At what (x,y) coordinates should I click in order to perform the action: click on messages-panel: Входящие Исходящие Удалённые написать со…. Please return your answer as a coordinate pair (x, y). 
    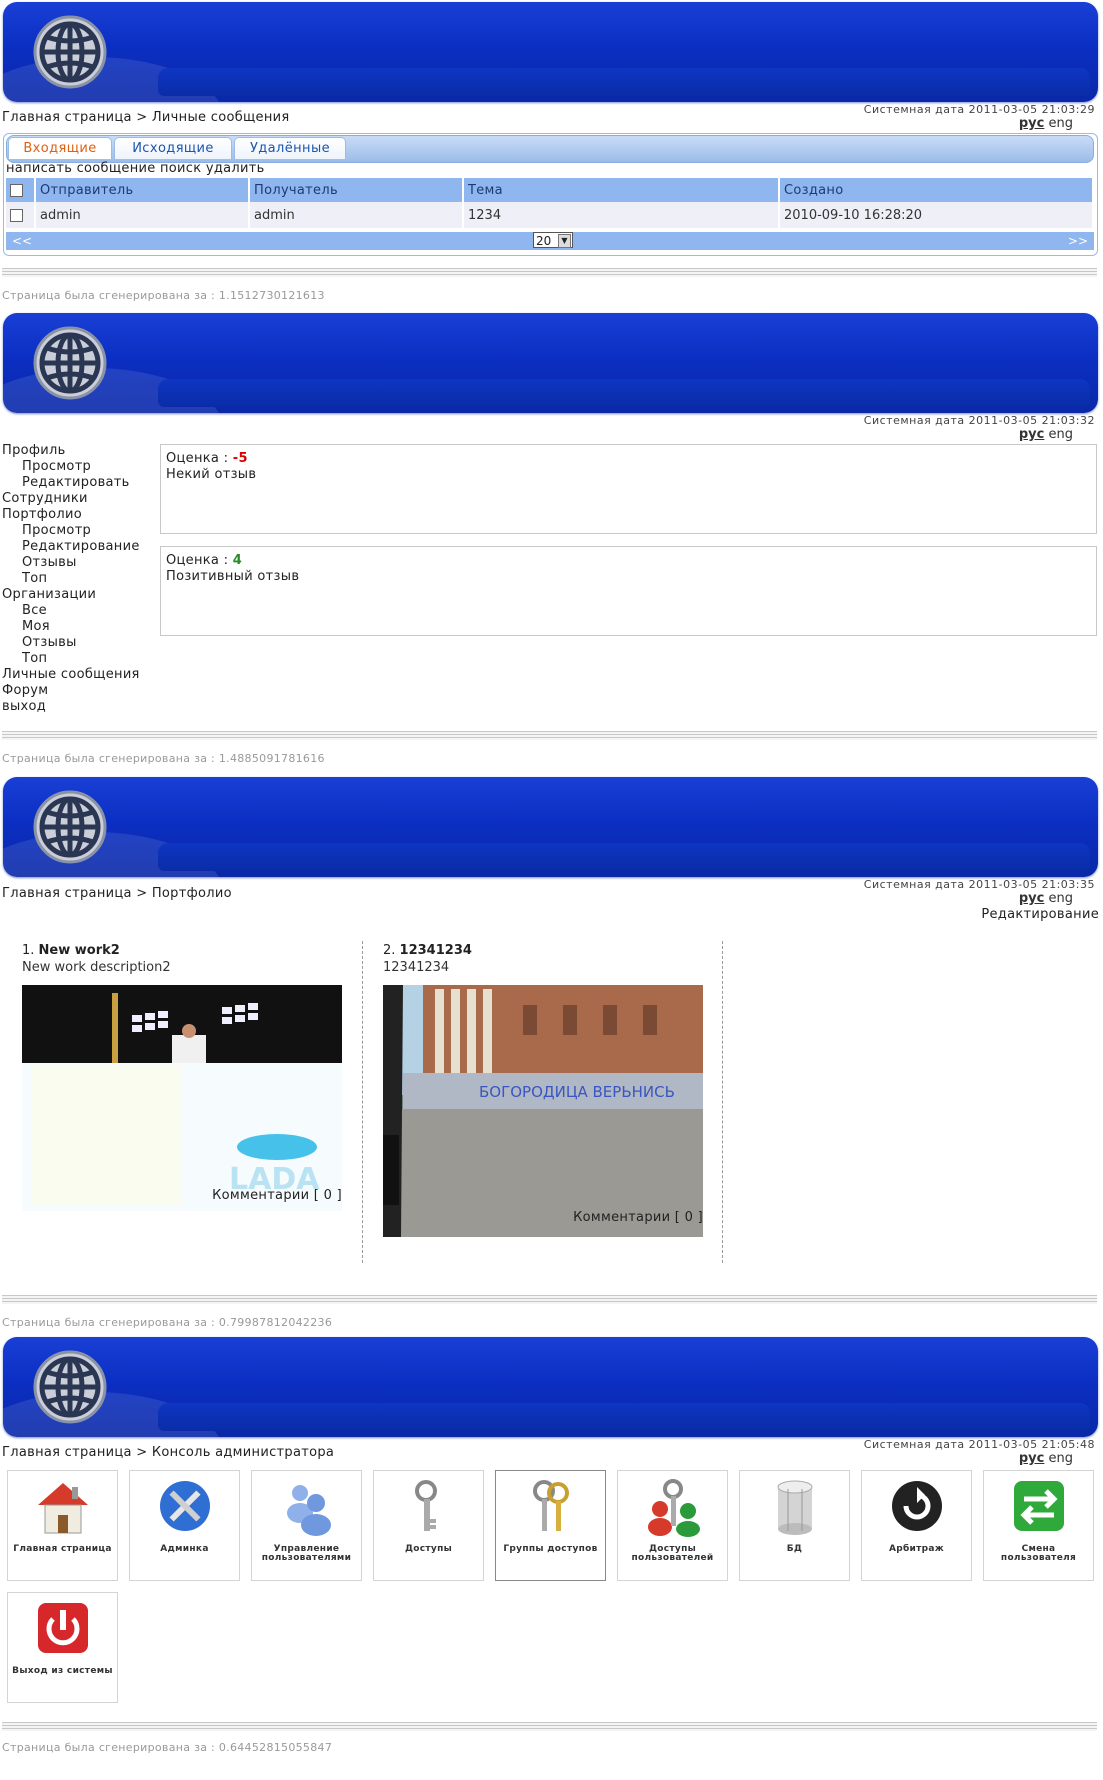
    Looking at the image, I should click on (550, 194).